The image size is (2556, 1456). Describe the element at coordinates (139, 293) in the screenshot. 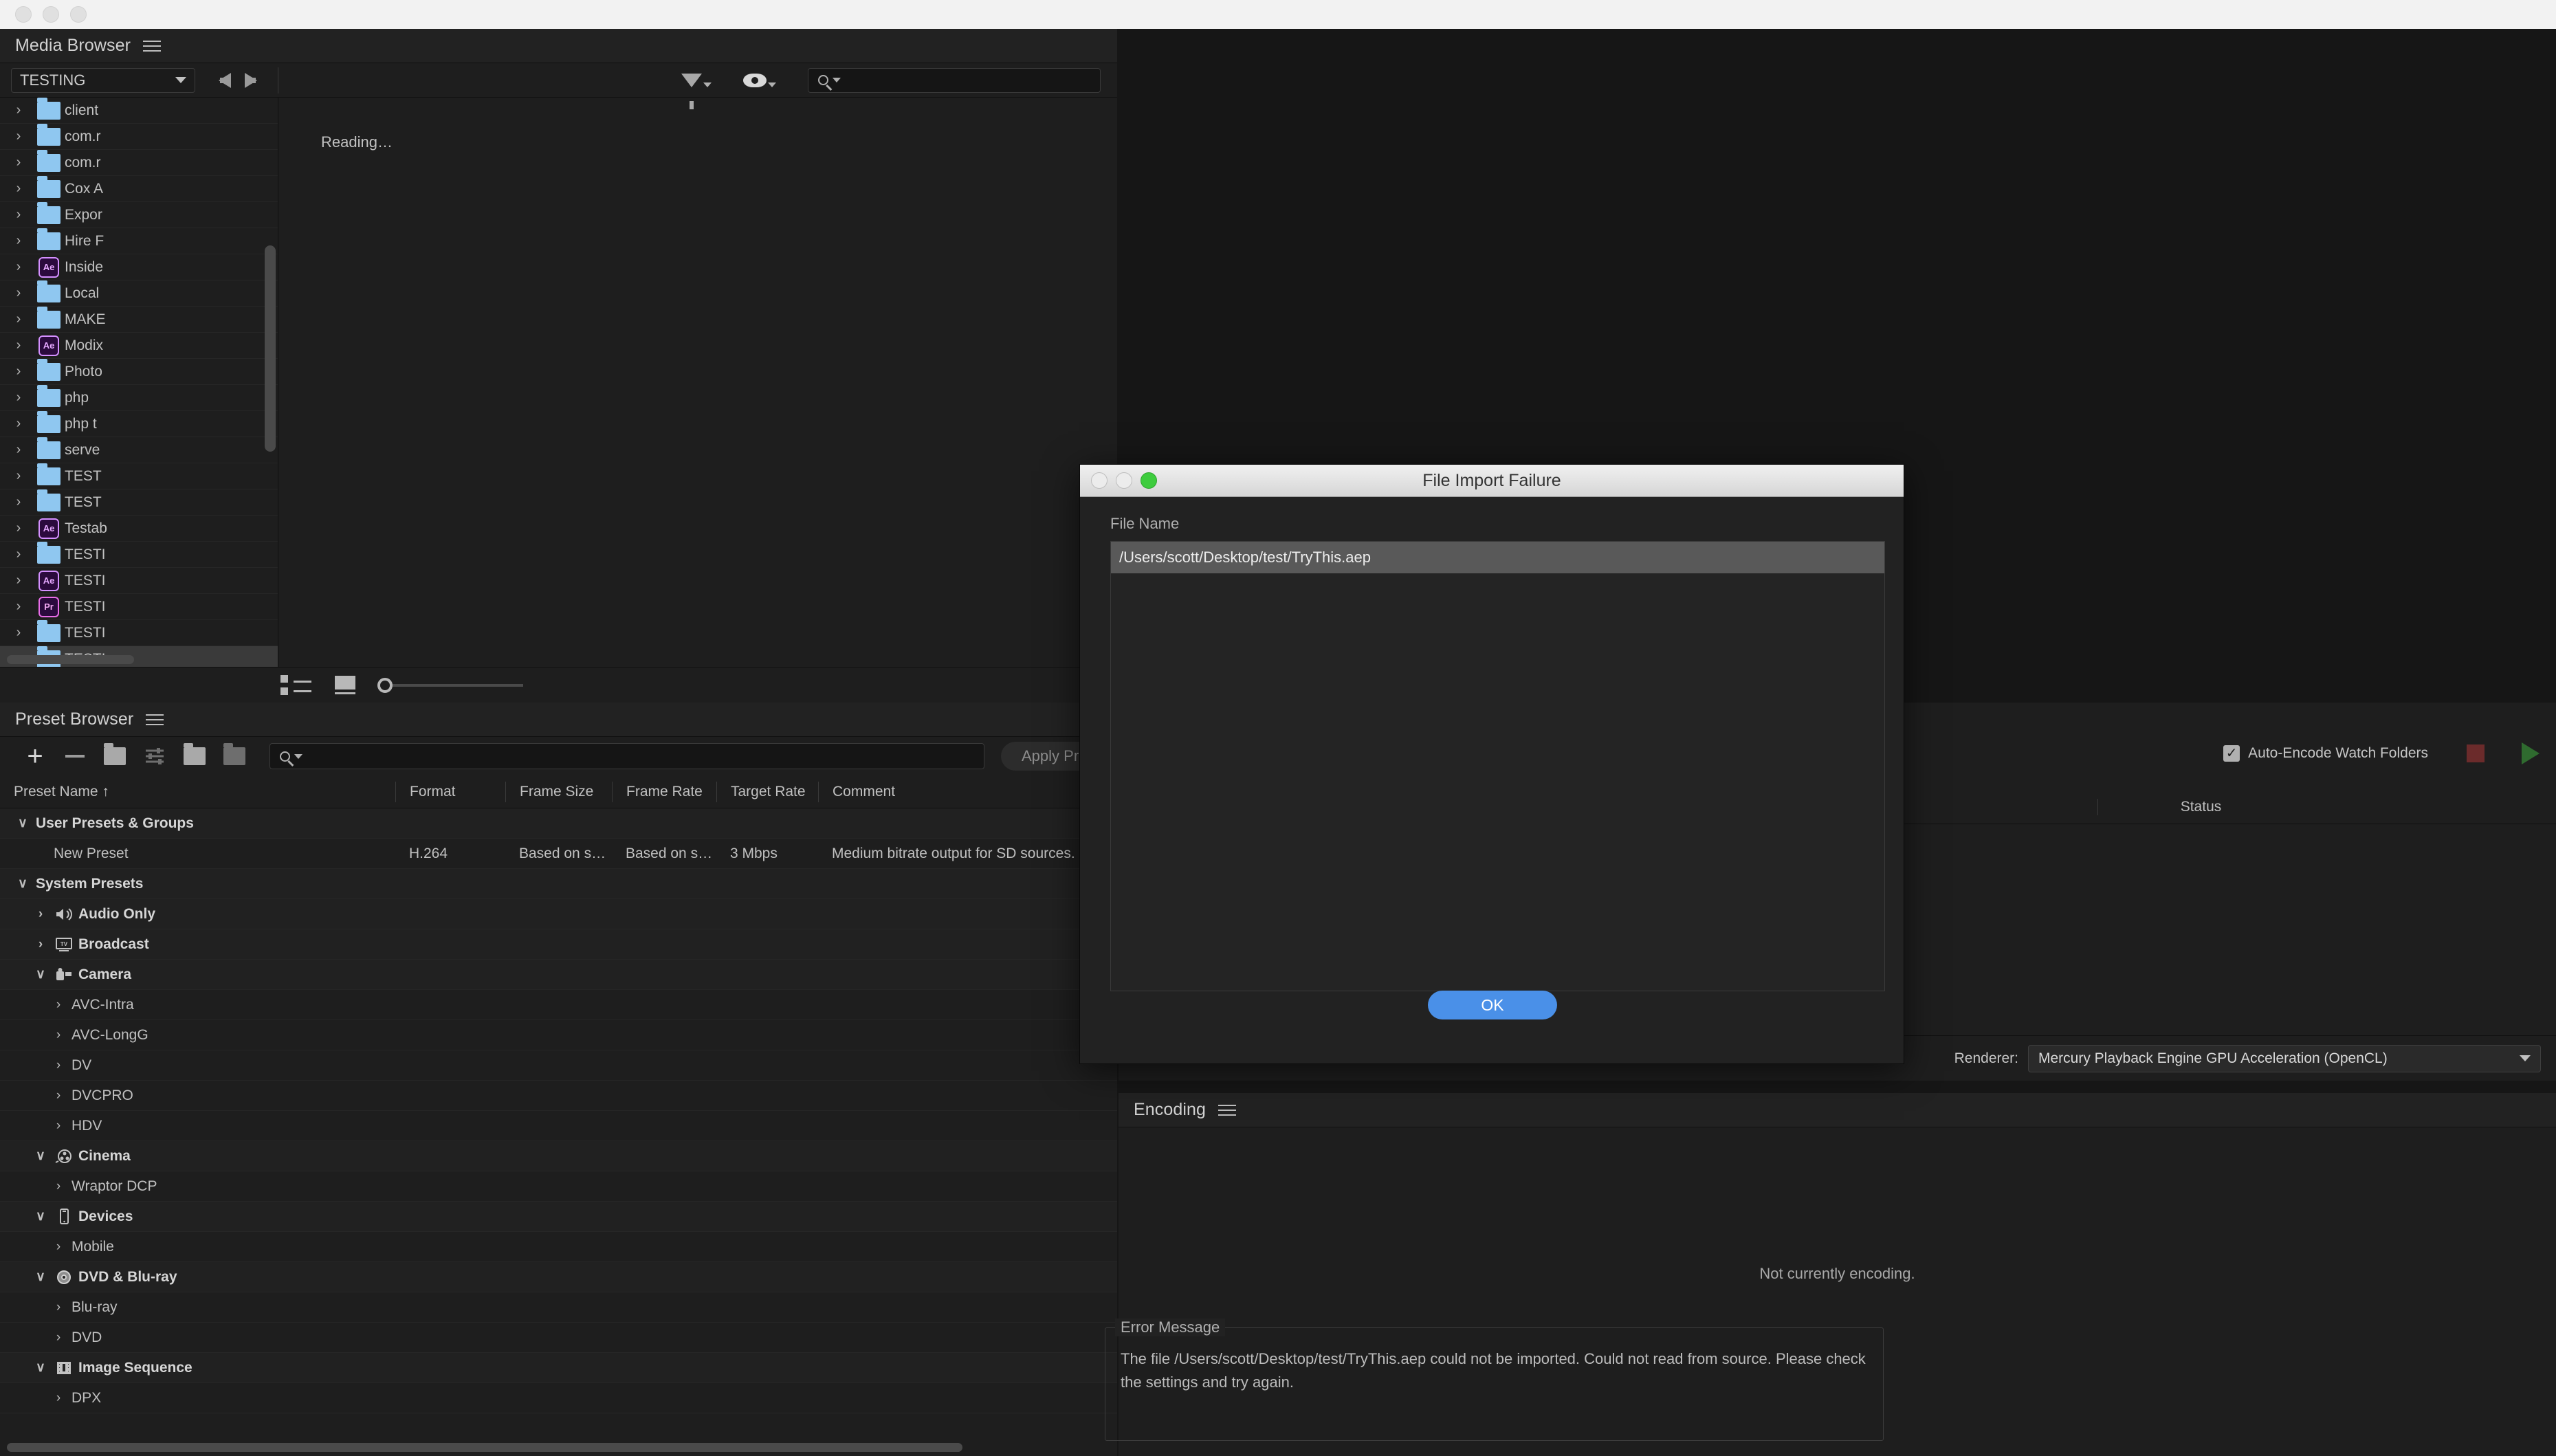

I see `media-tree-item: › Local` at that location.